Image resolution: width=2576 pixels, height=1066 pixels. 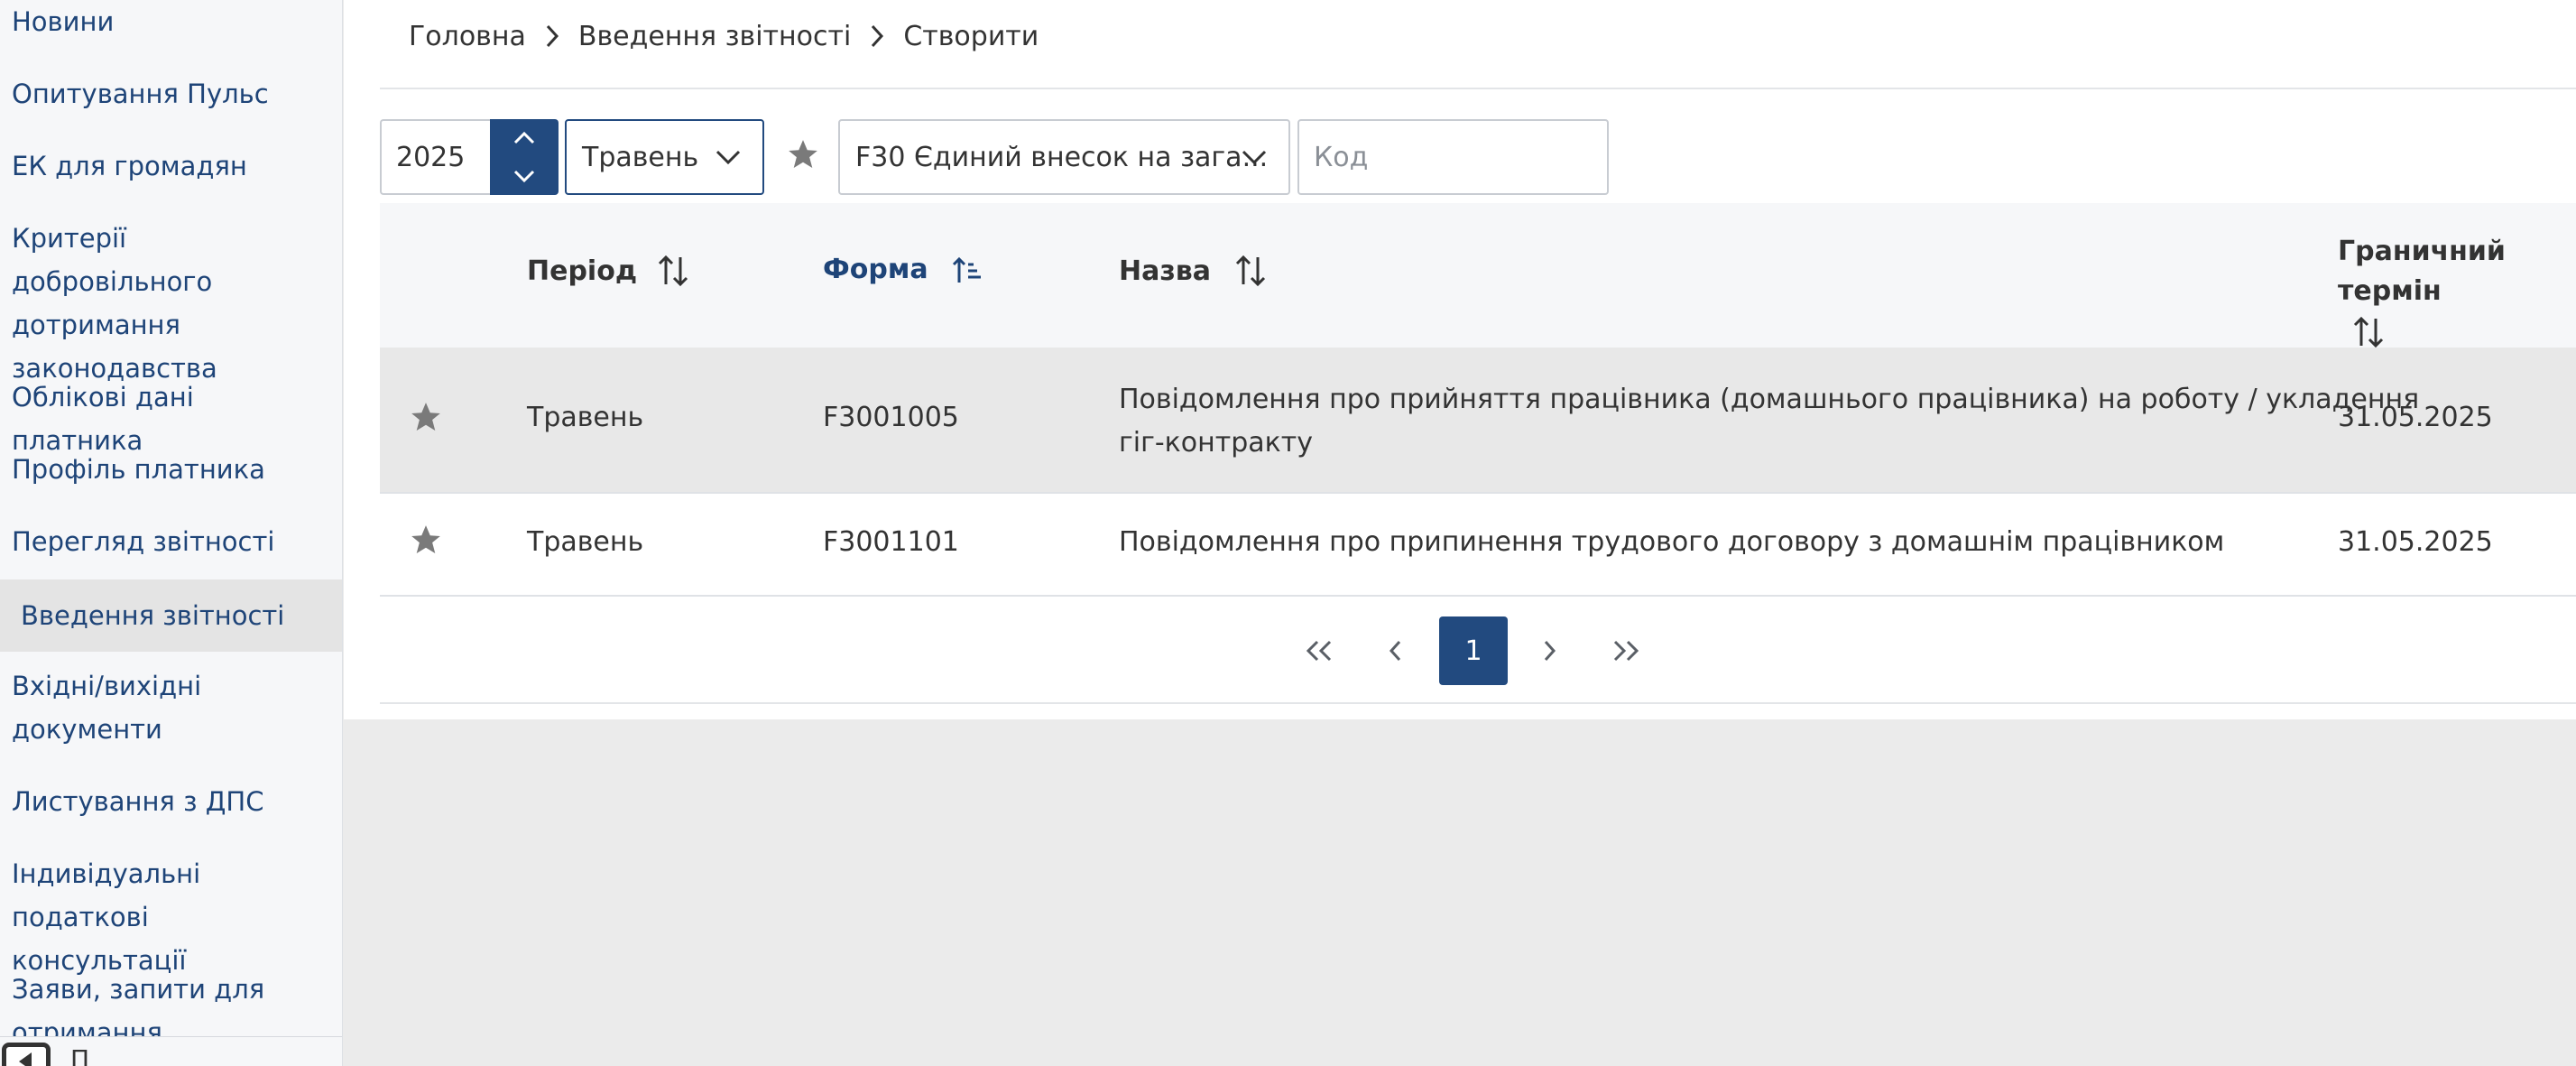 I want to click on sidebar-item-label: Облікові дані платника, so click(x=103, y=419).